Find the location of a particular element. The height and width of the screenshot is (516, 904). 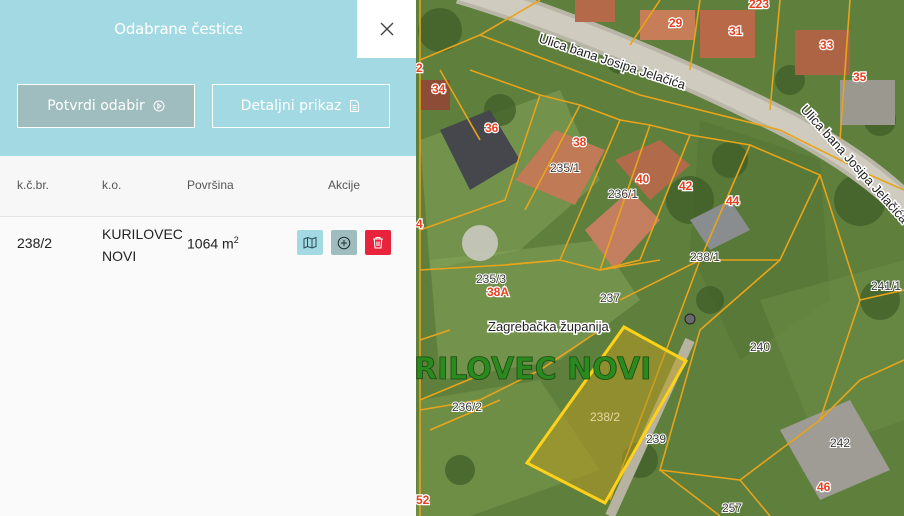

selected-parcel-label: 238/2 is located at coordinates (605, 417).